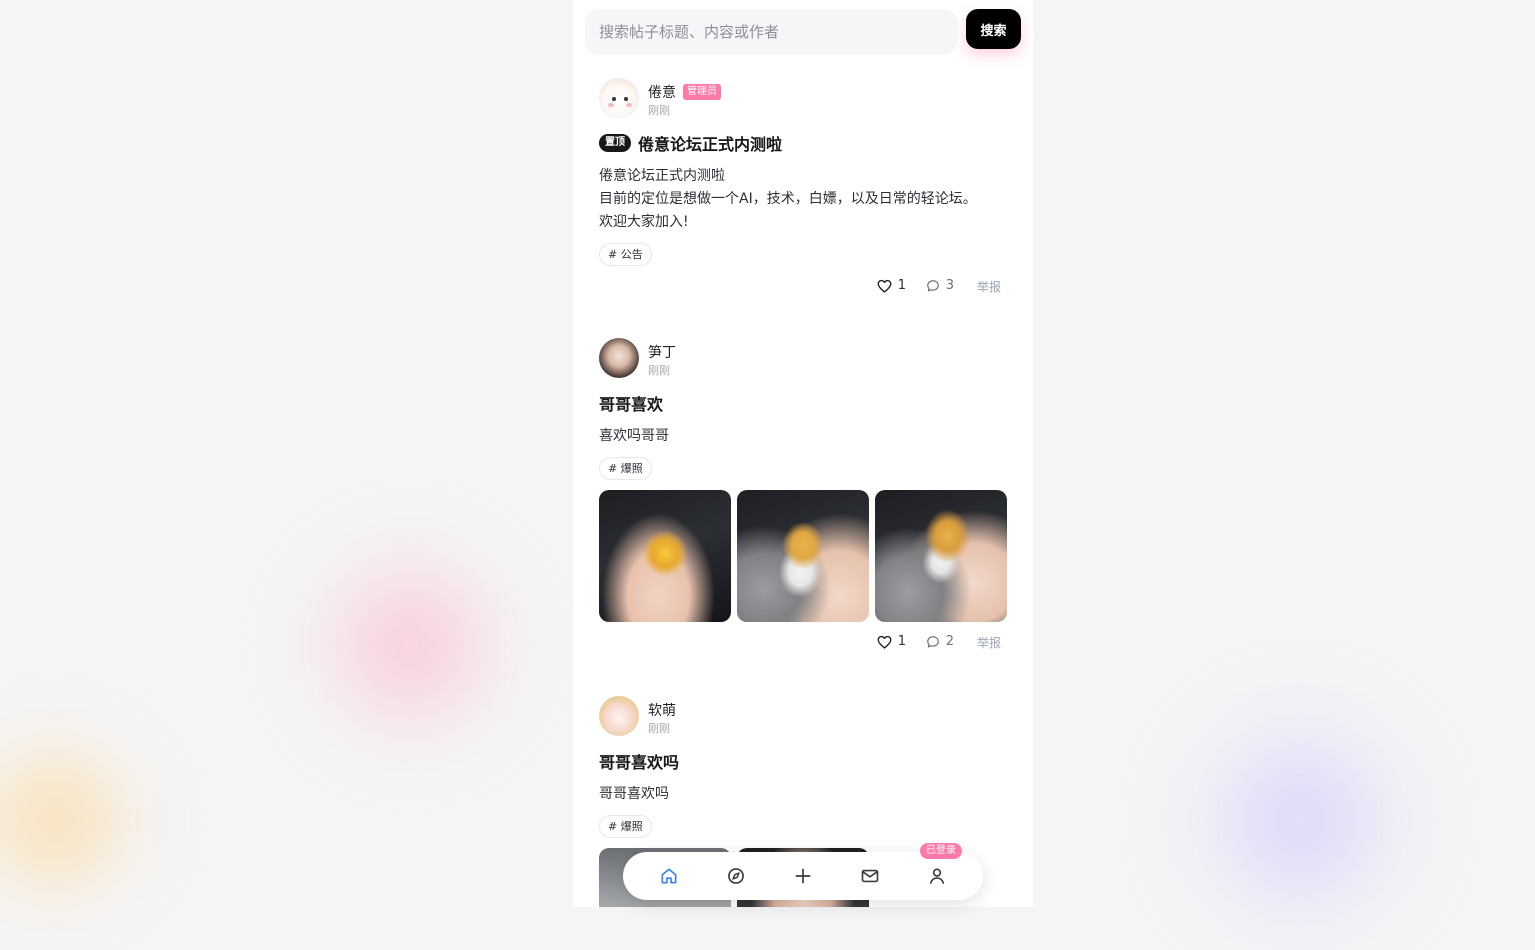  I want to click on post-body-line: 喜欢吗哥哥, so click(634, 436).